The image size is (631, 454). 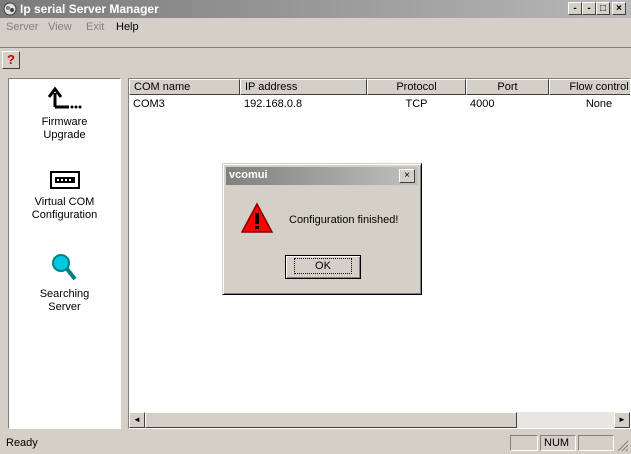 I want to click on ok-button-label: OK, so click(x=323, y=266).